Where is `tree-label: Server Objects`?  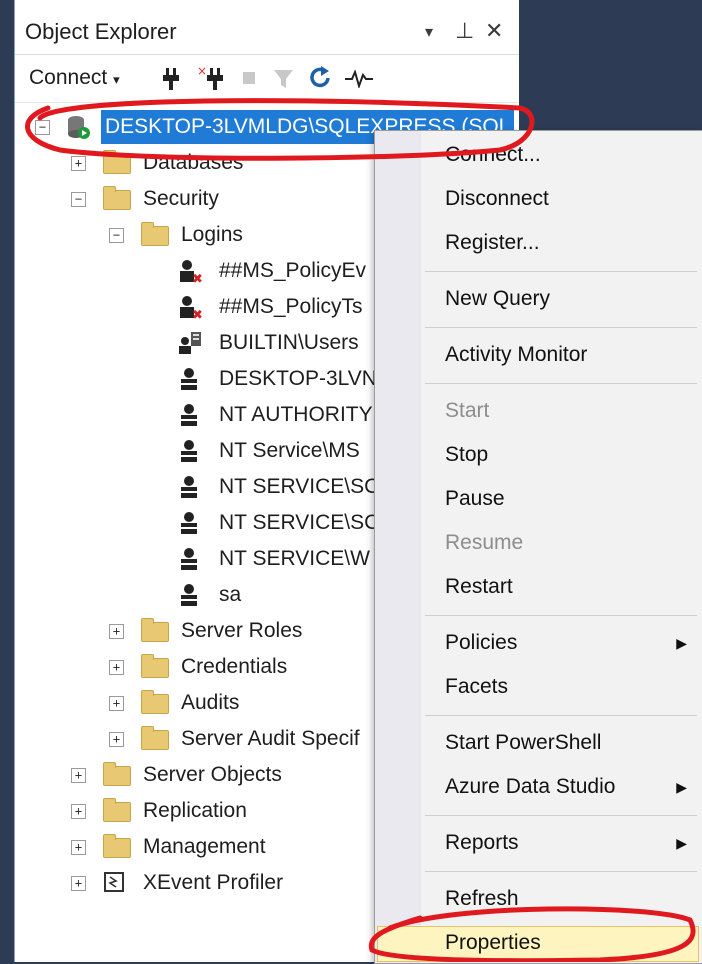 tree-label: Server Objects is located at coordinates (212, 774).